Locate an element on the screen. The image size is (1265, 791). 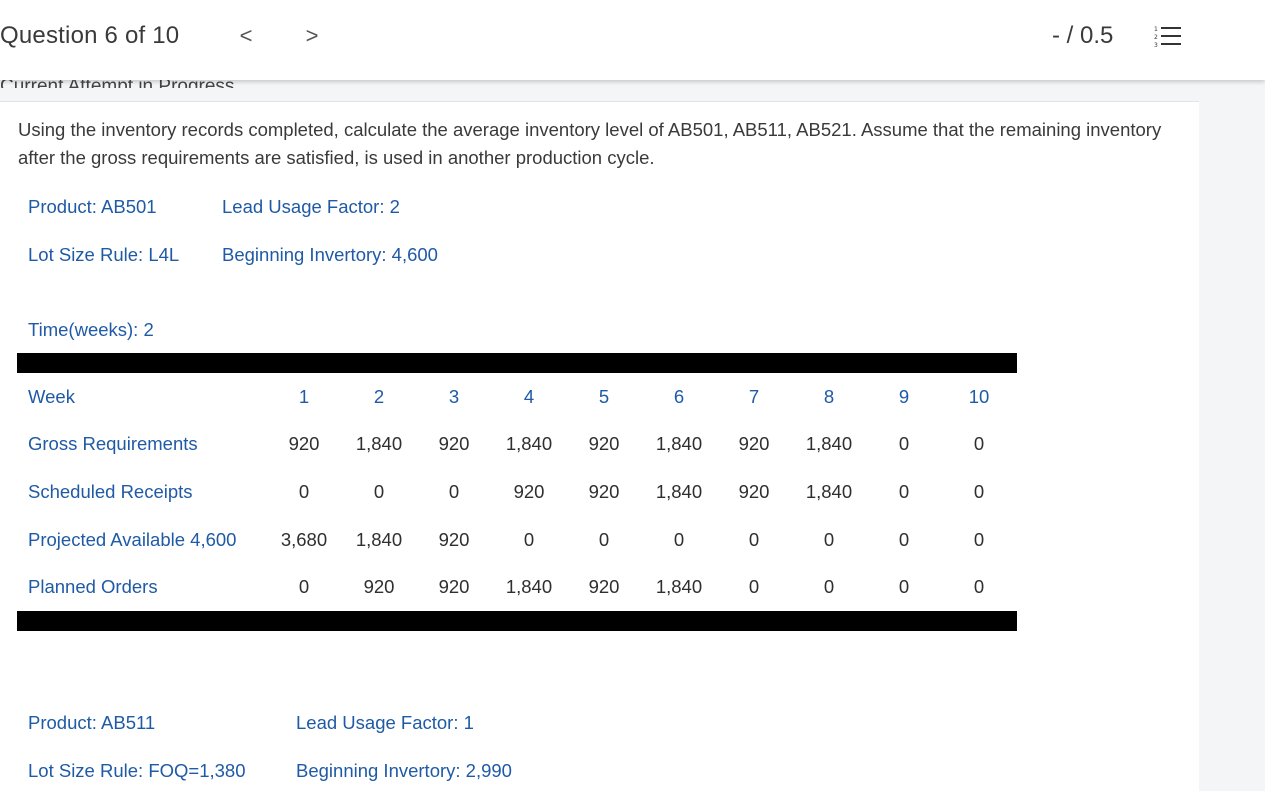
week-cell: 4 is located at coordinates (529, 396).